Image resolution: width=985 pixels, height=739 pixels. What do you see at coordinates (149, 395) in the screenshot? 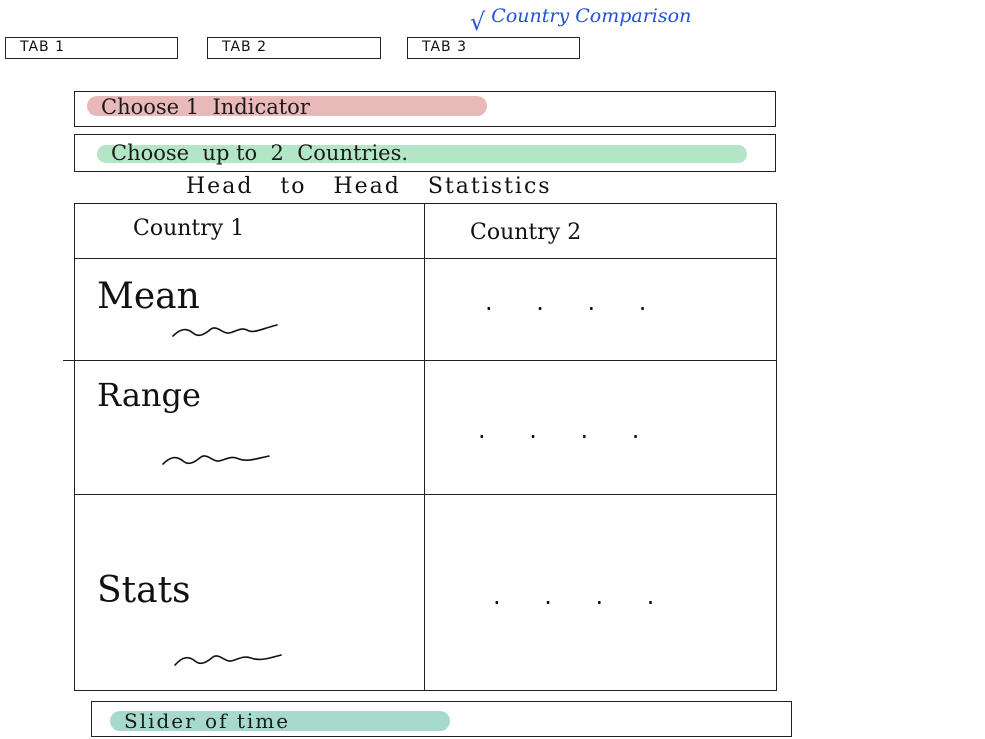
I see `row-label-range: Range` at bounding box center [149, 395].